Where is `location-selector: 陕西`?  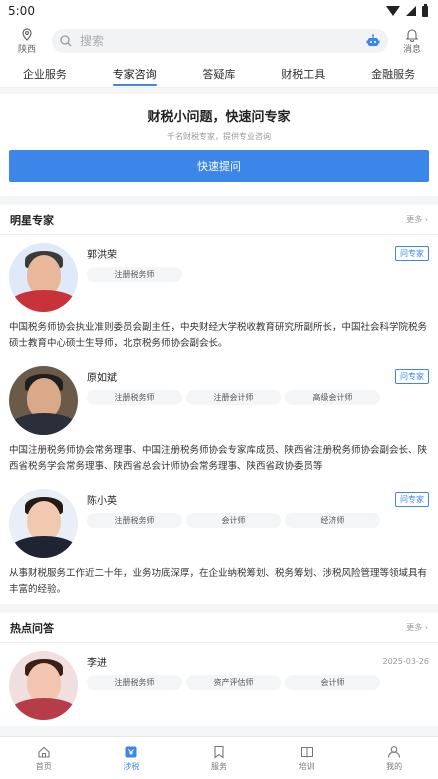
location-selector: 陕西 is located at coordinates (27, 41).